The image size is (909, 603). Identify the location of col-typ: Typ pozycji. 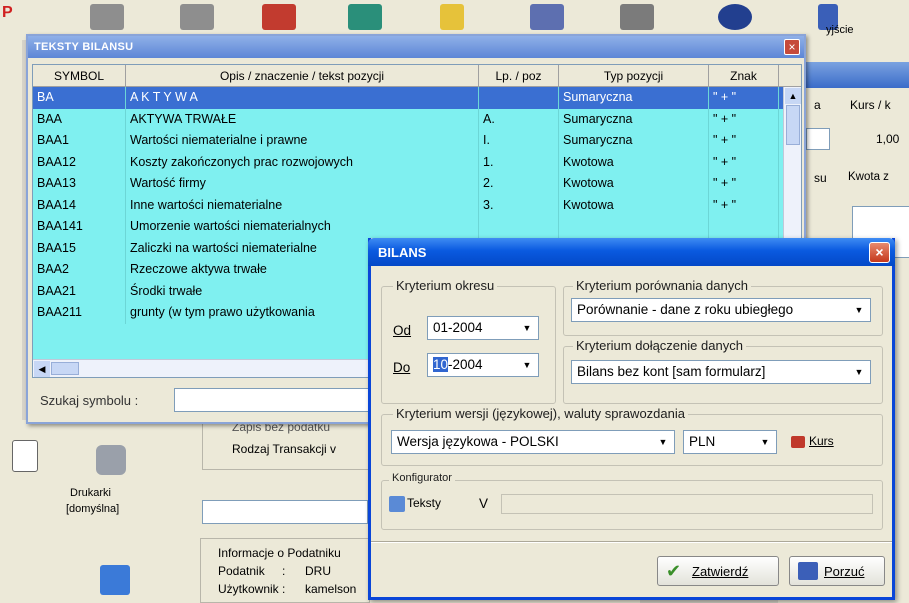
(634, 75).